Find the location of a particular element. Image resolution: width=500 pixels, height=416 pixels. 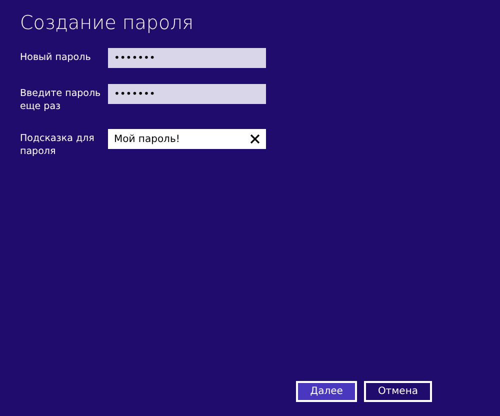

dialog-button: Отмена is located at coordinates (398, 391).